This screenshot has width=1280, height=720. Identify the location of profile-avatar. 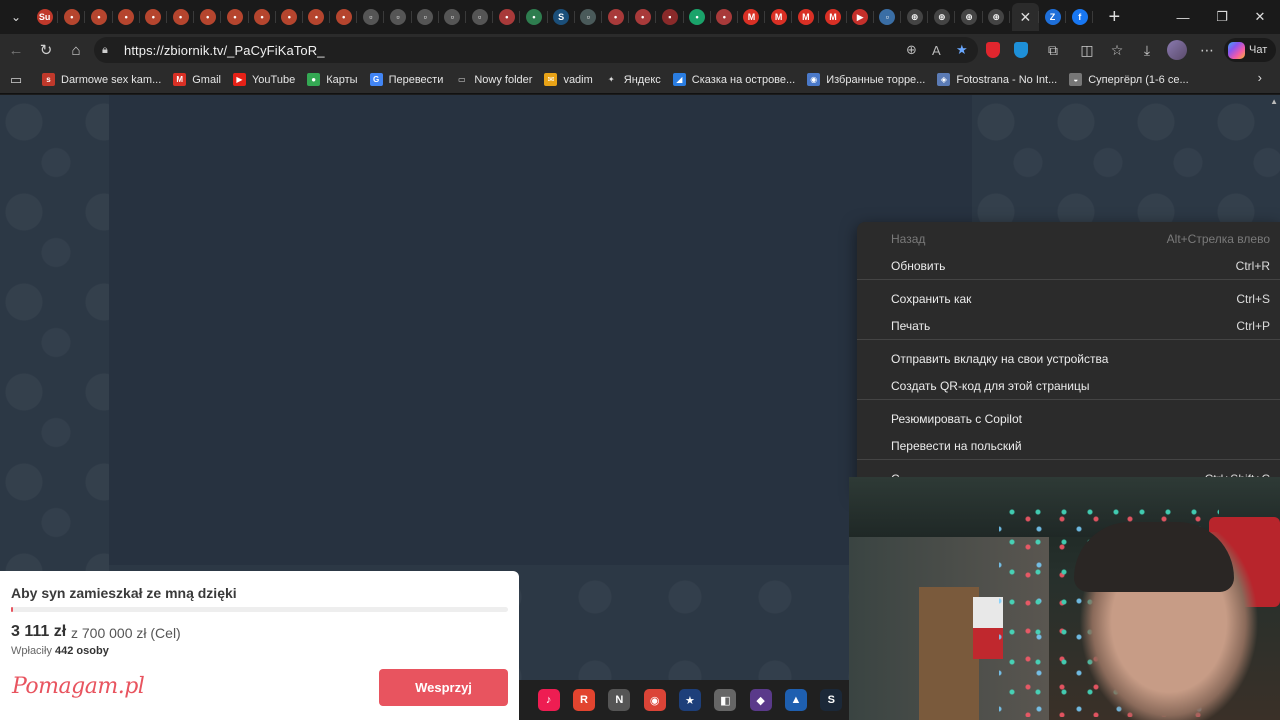
(1177, 50).